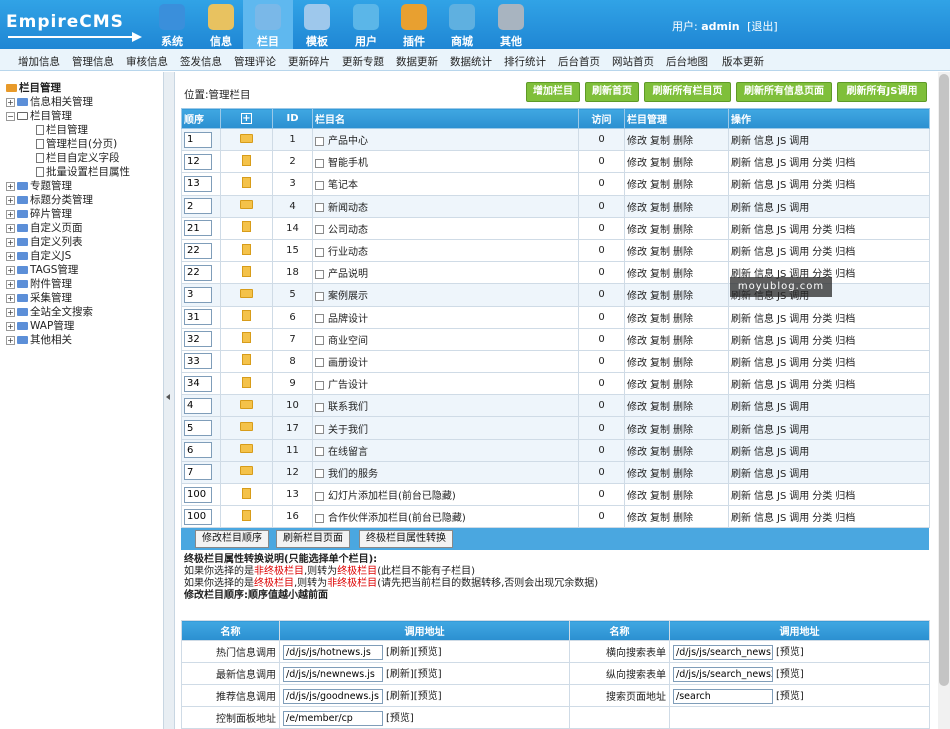 The height and width of the screenshot is (729, 950). What do you see at coordinates (44, 241) in the screenshot?
I see `tree-item: + 自定义列表` at bounding box center [44, 241].